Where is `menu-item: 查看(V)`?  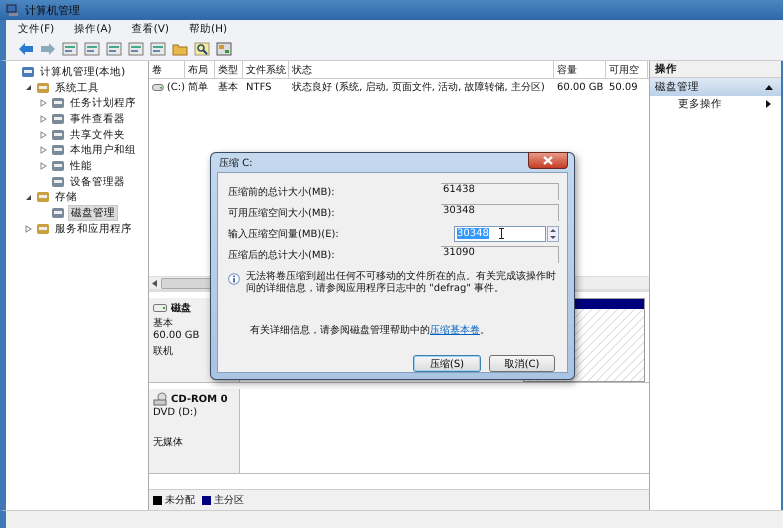
menu-item: 查看(V) is located at coordinates (151, 29).